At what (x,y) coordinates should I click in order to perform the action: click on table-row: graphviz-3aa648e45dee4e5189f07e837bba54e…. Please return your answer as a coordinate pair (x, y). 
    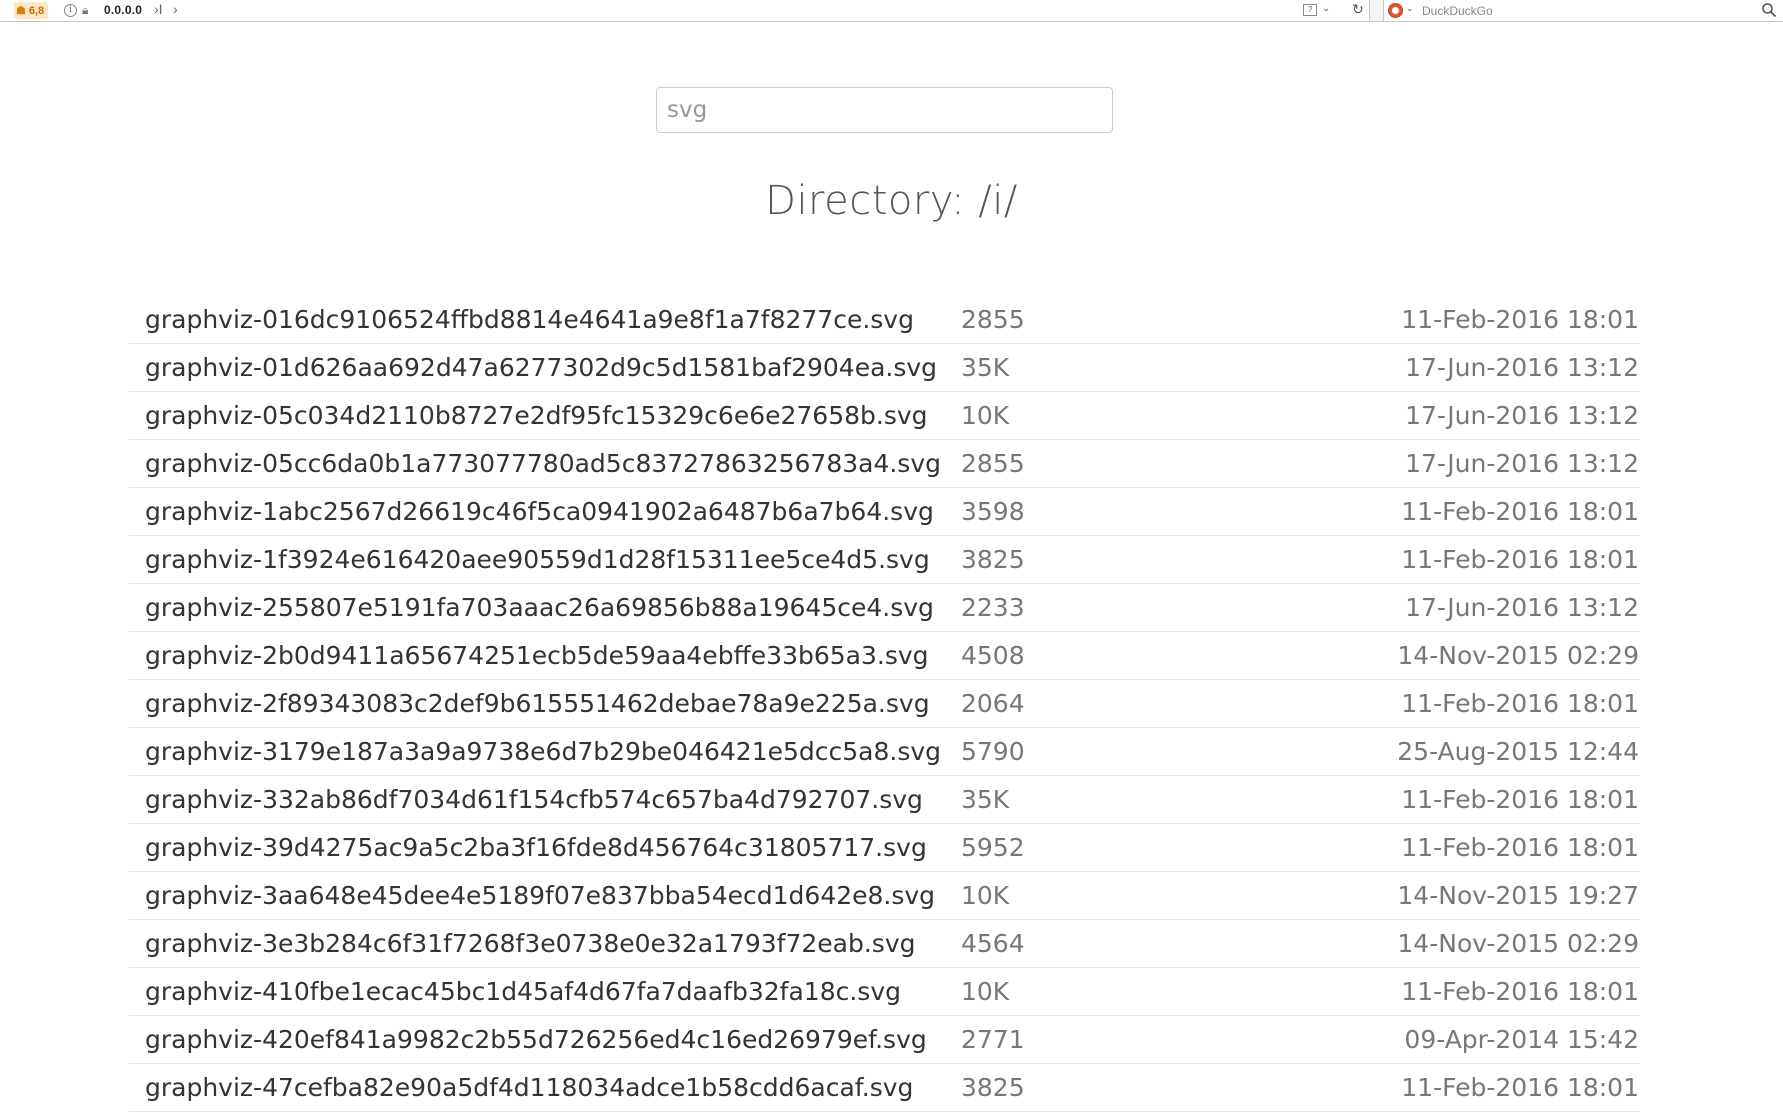
    Looking at the image, I should click on (884, 895).